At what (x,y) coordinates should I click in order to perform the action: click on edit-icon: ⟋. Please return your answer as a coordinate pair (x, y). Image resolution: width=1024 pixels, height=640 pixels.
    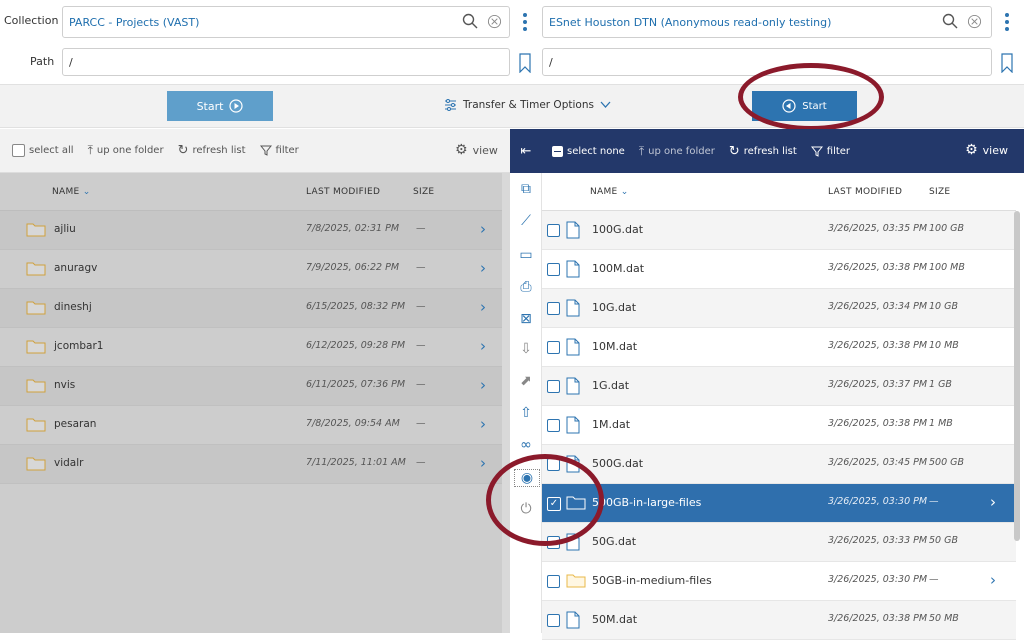
    Looking at the image, I should click on (526, 221).